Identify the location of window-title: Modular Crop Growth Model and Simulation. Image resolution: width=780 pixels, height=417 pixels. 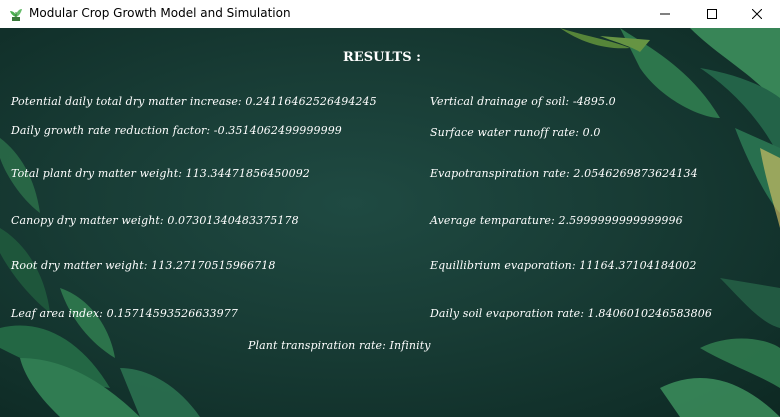
(160, 13).